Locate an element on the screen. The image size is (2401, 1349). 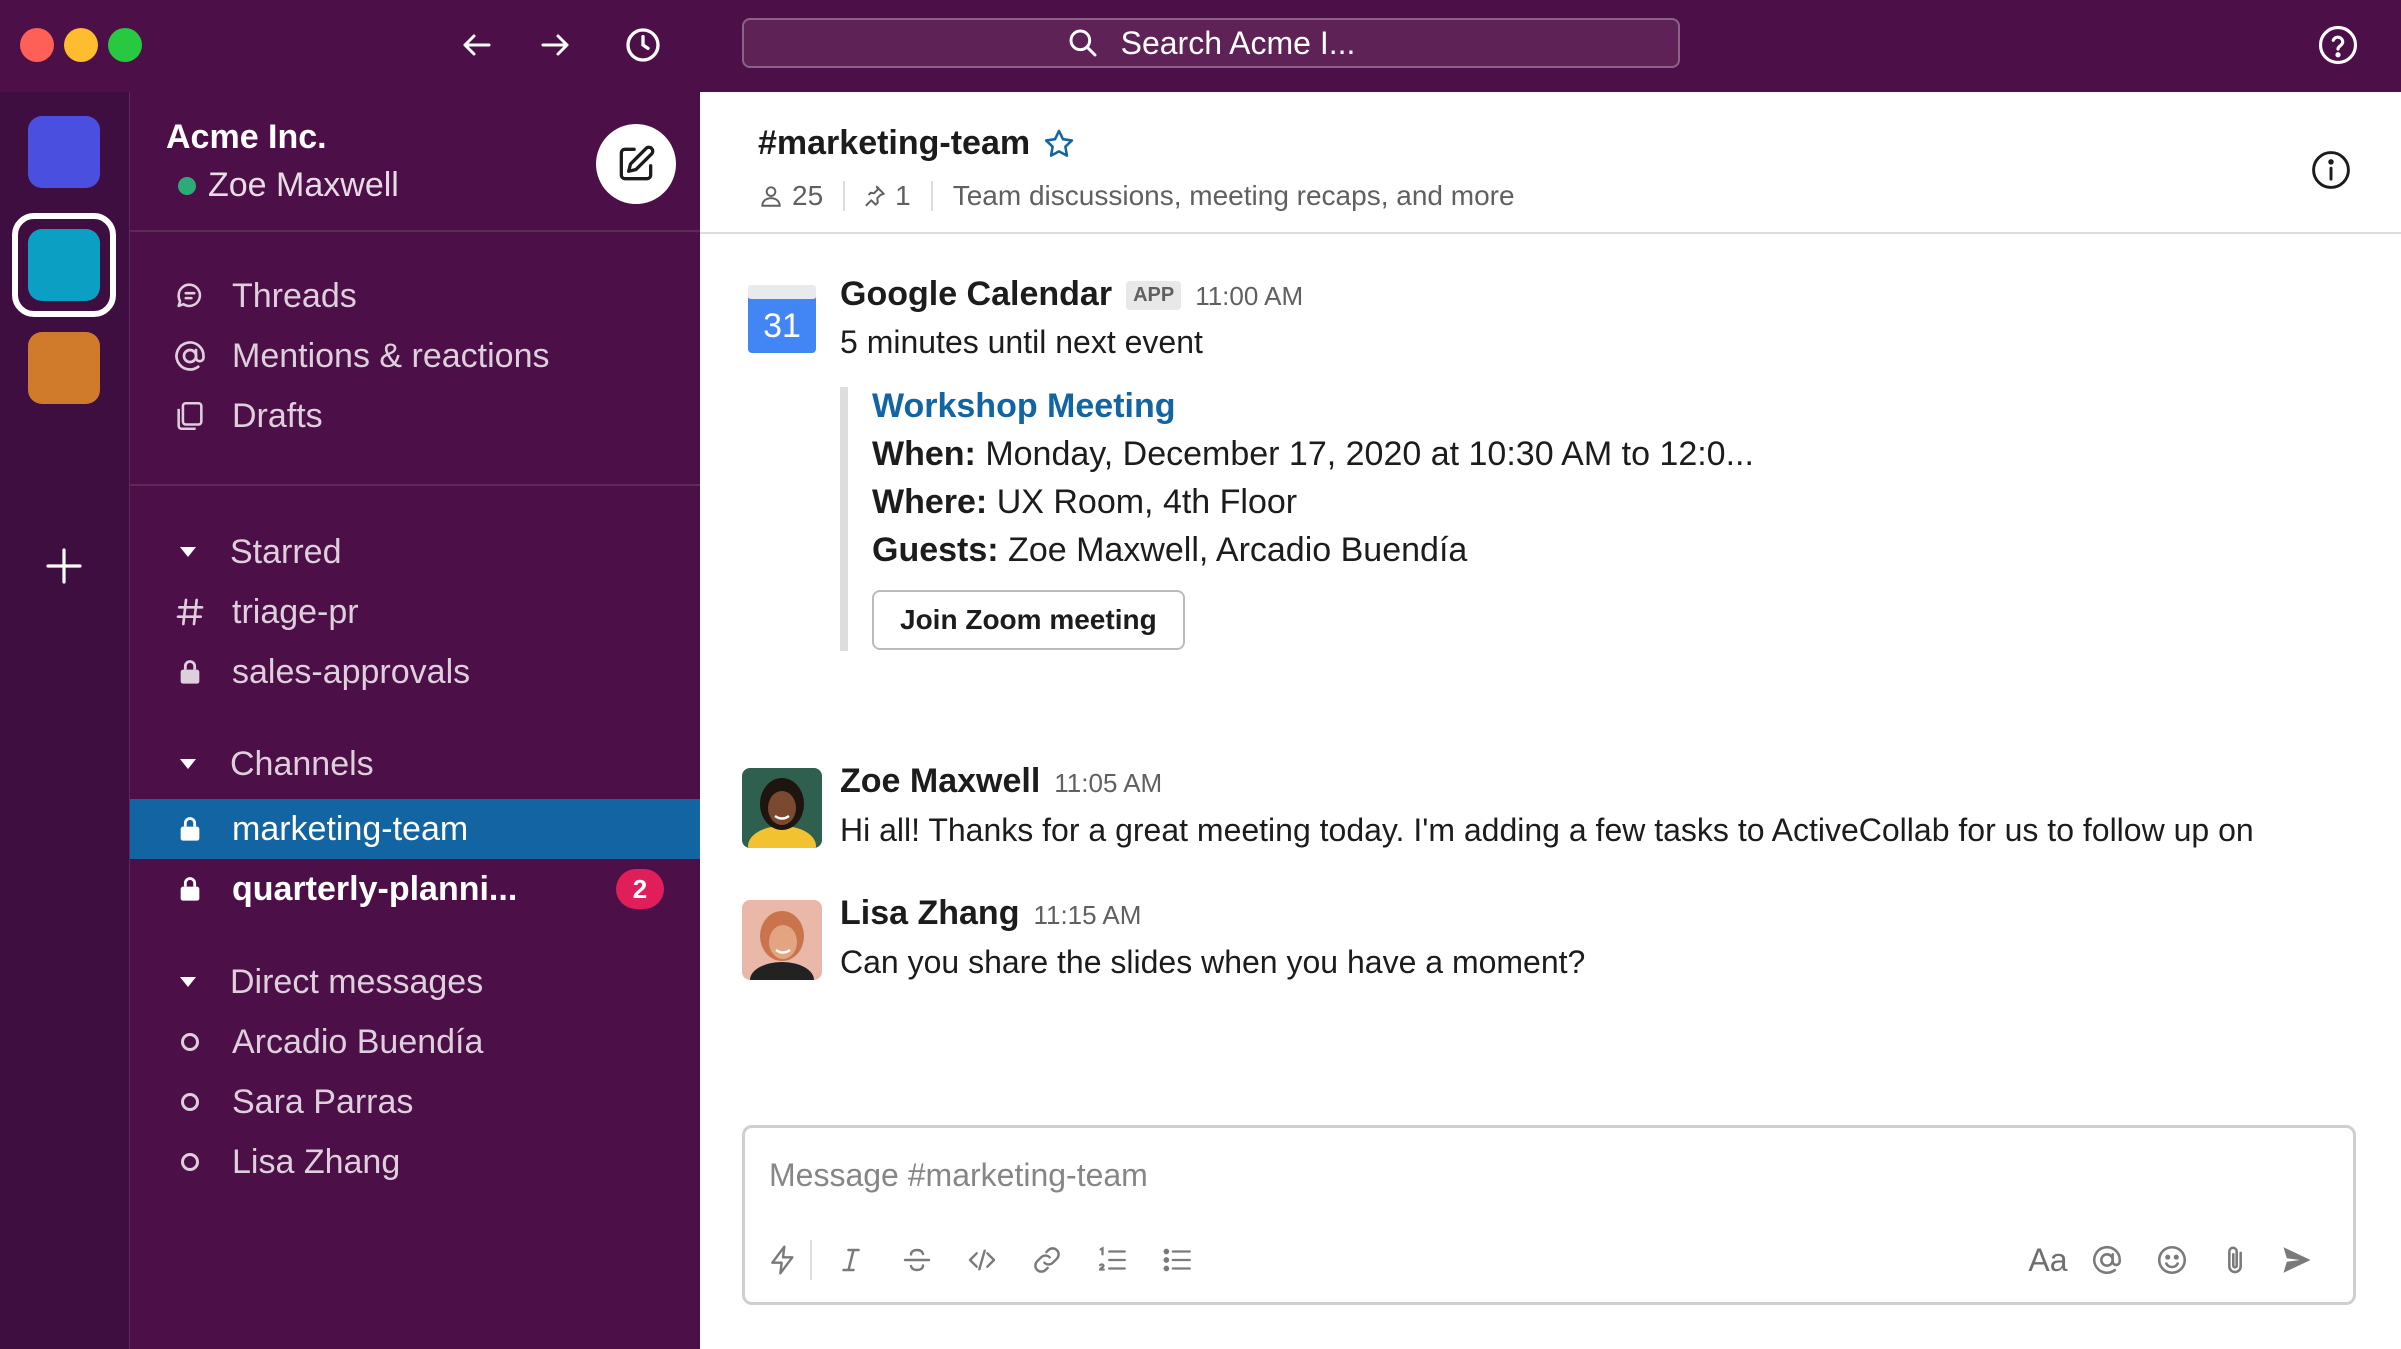
sidebar-item-label: Threads is located at coordinates (294, 295).